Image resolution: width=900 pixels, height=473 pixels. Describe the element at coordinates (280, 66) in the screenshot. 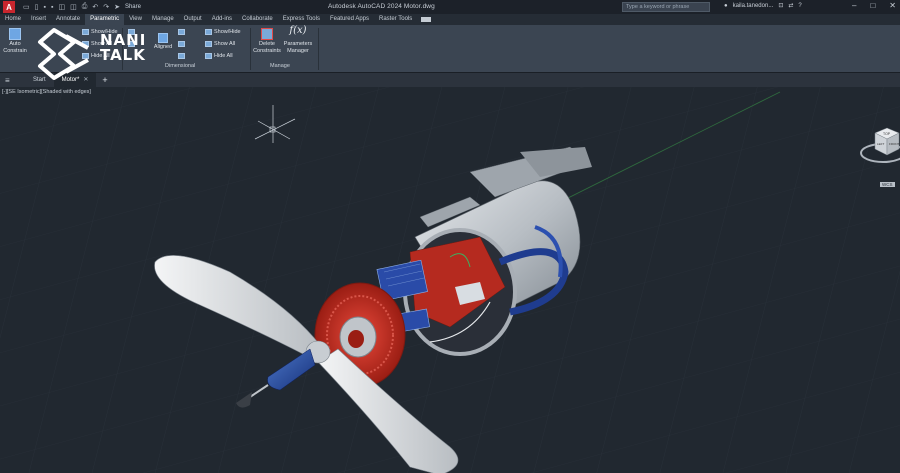

I see `manage-panel-title: Manage` at that location.